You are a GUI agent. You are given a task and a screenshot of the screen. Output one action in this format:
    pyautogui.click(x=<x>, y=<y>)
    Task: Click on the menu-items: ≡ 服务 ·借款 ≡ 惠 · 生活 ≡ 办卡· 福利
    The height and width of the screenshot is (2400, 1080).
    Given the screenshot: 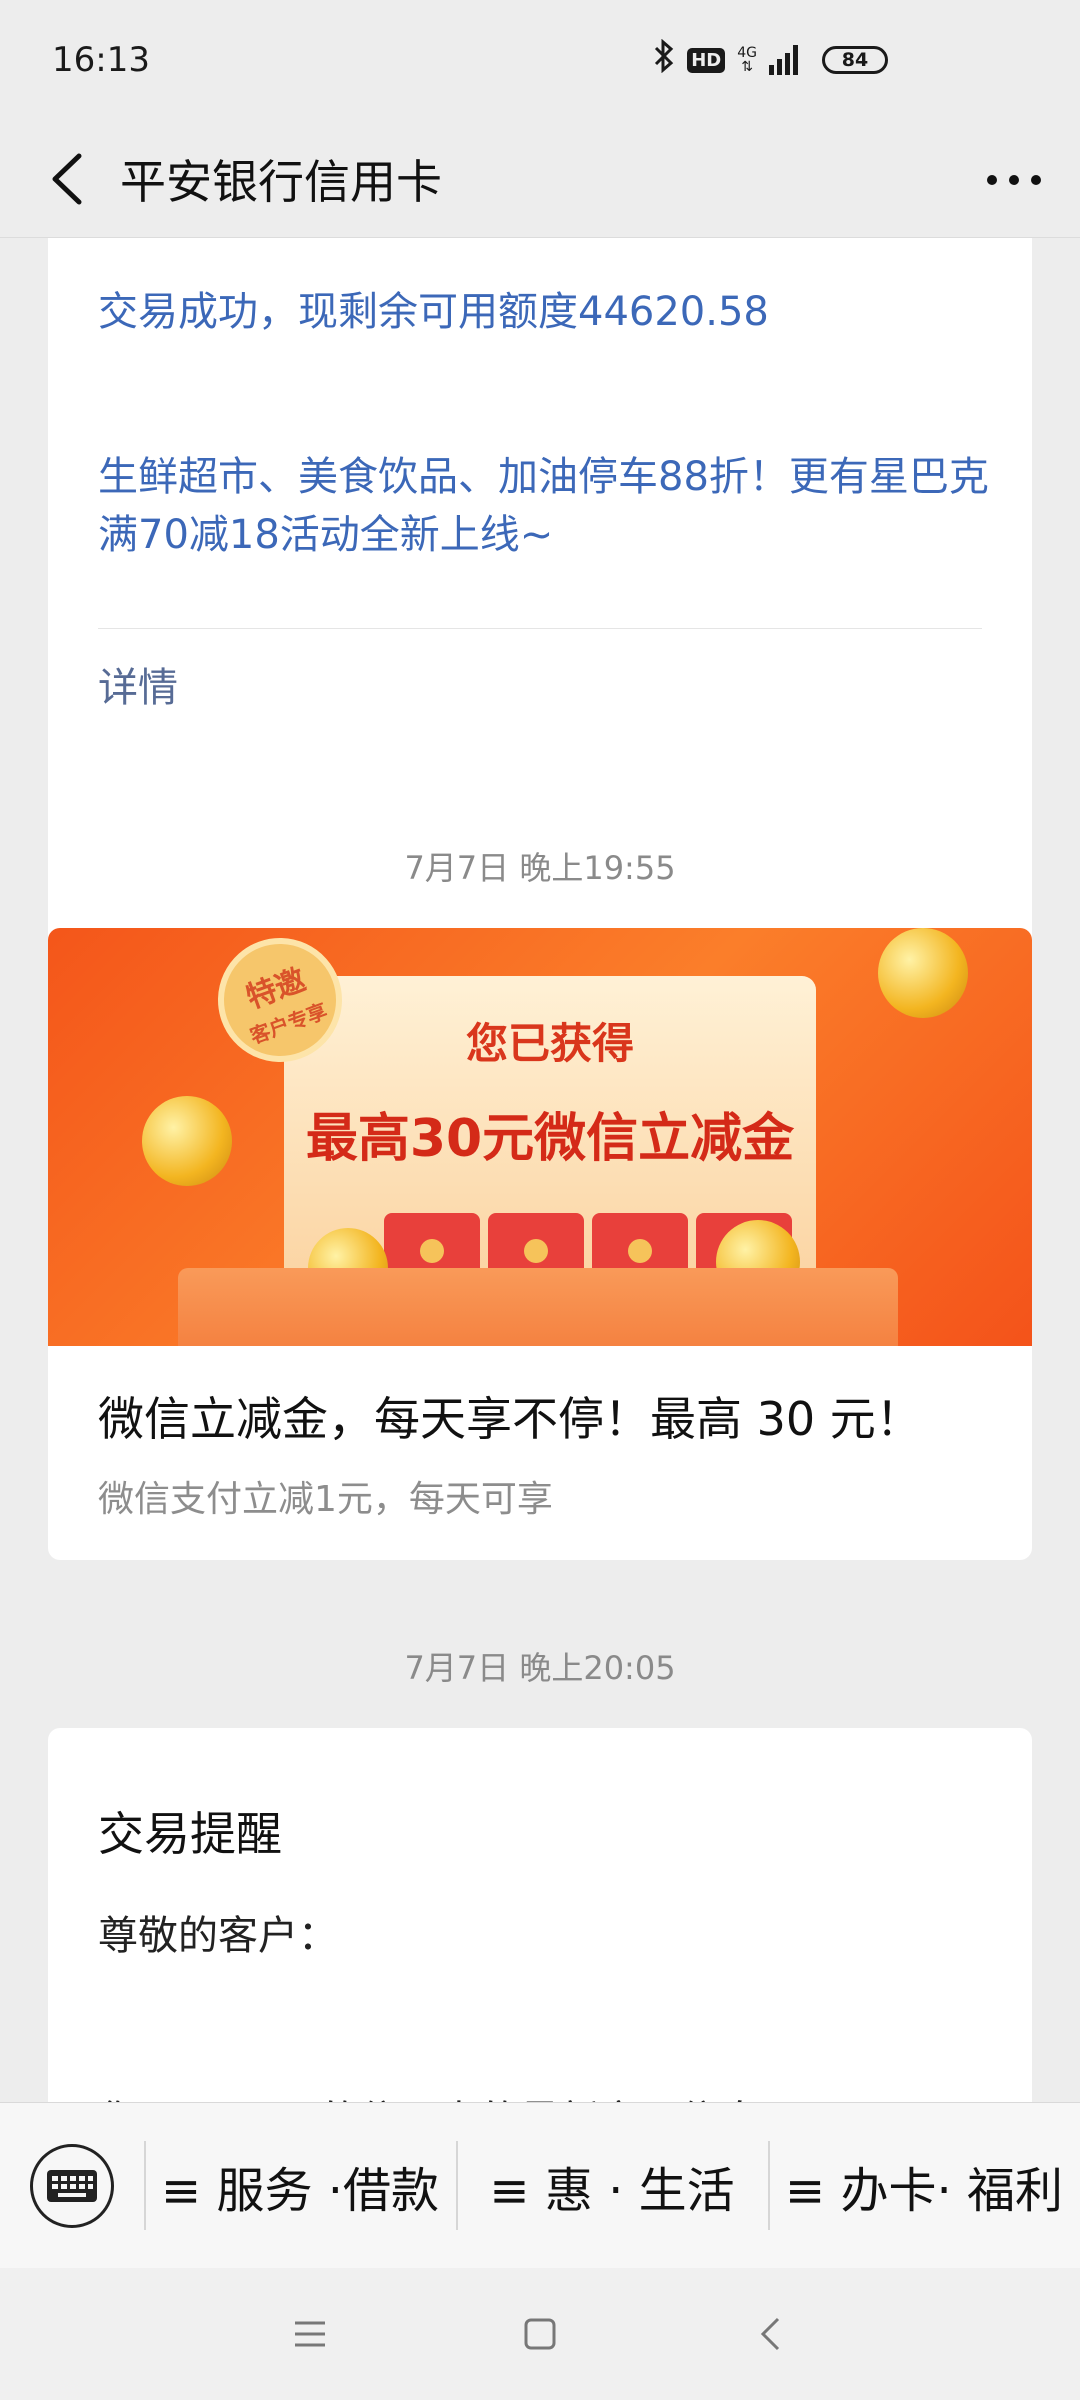 What is the action you would take?
    pyautogui.click(x=612, y=2185)
    